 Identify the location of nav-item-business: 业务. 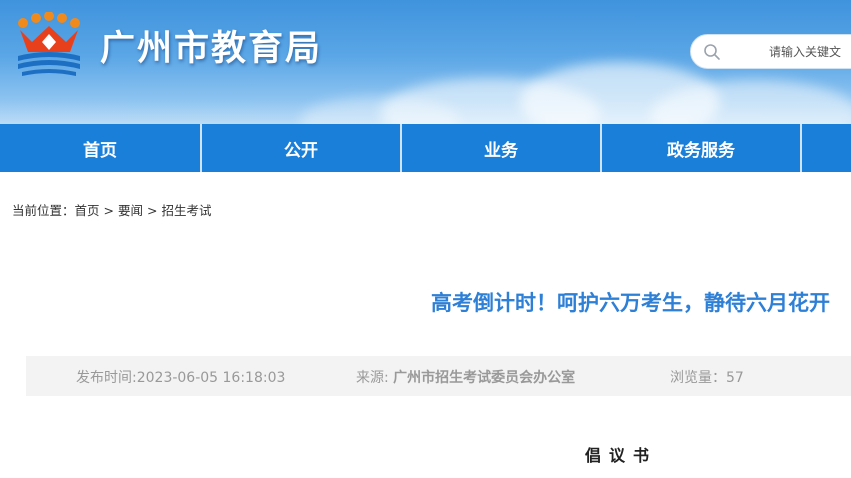
(502, 148).